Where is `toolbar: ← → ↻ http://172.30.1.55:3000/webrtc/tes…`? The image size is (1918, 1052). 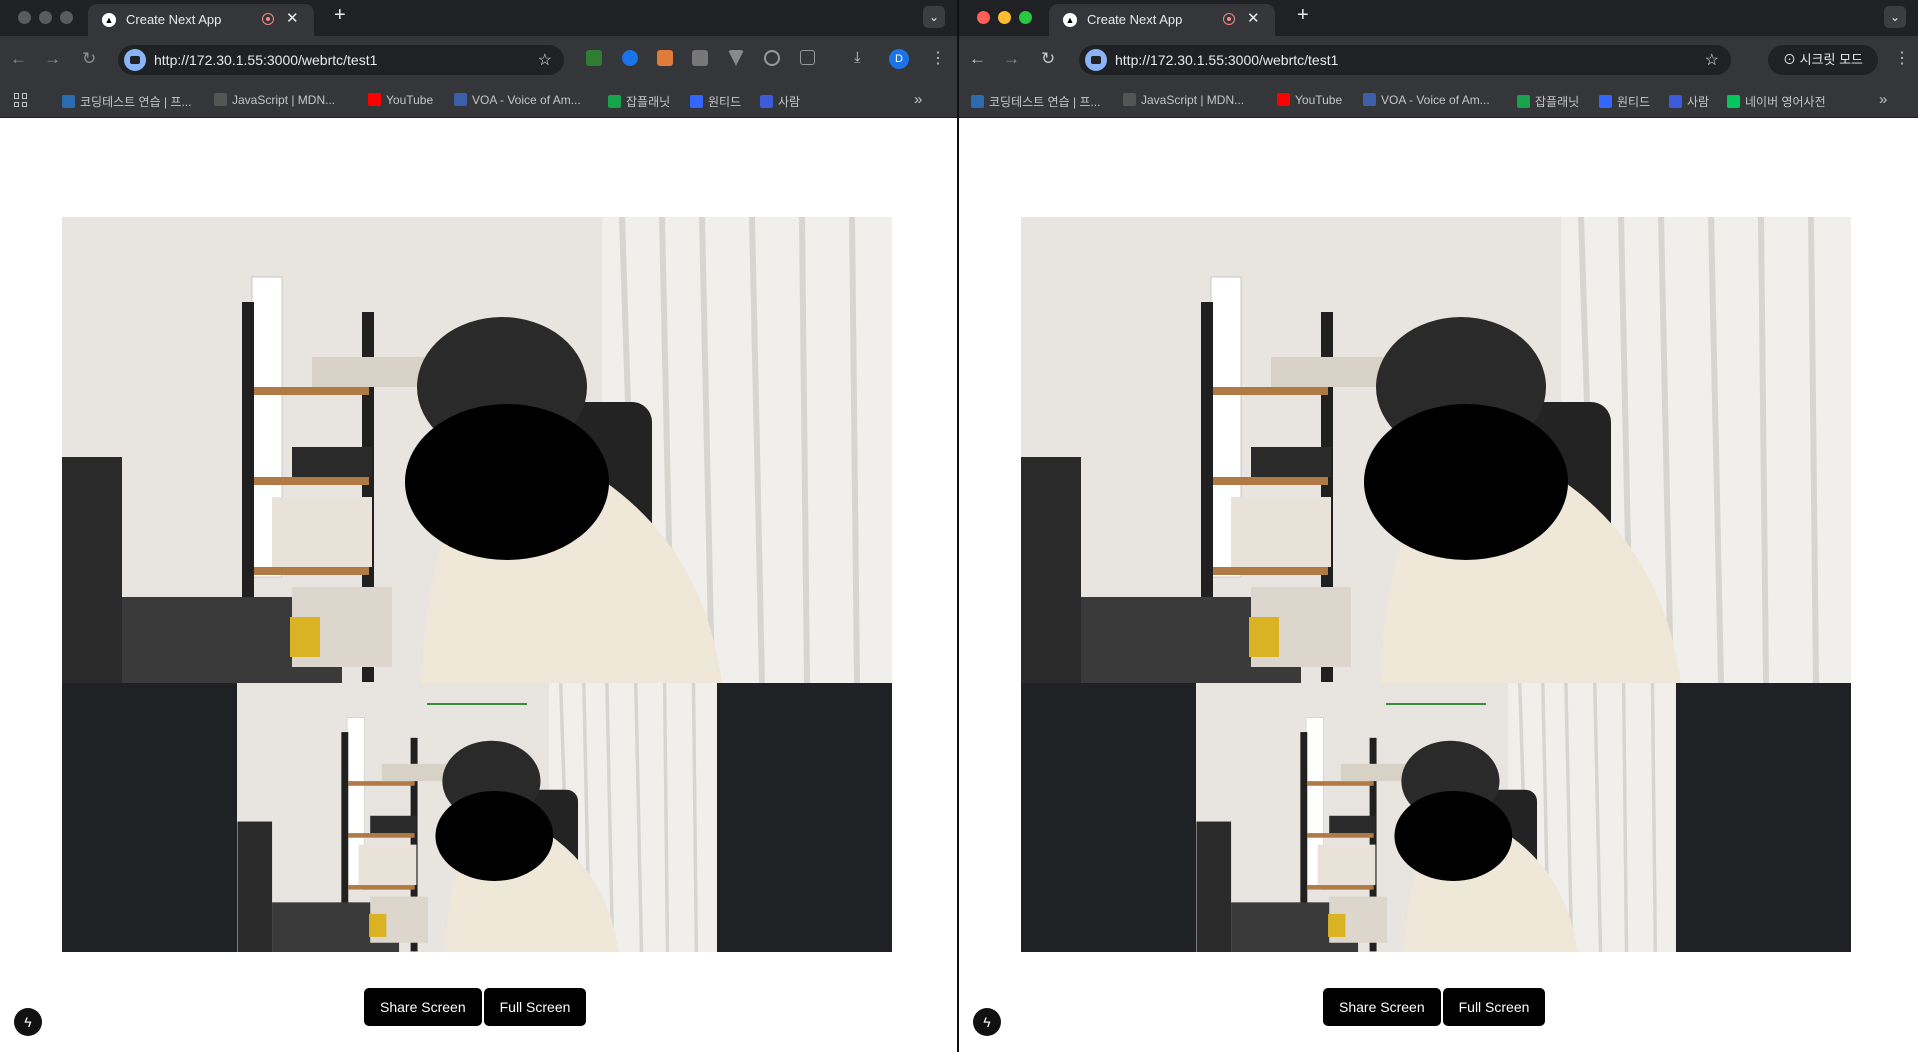
toolbar: ← → ↻ http://172.30.1.55:3000/webrtc/tes… is located at coordinates (1438, 60).